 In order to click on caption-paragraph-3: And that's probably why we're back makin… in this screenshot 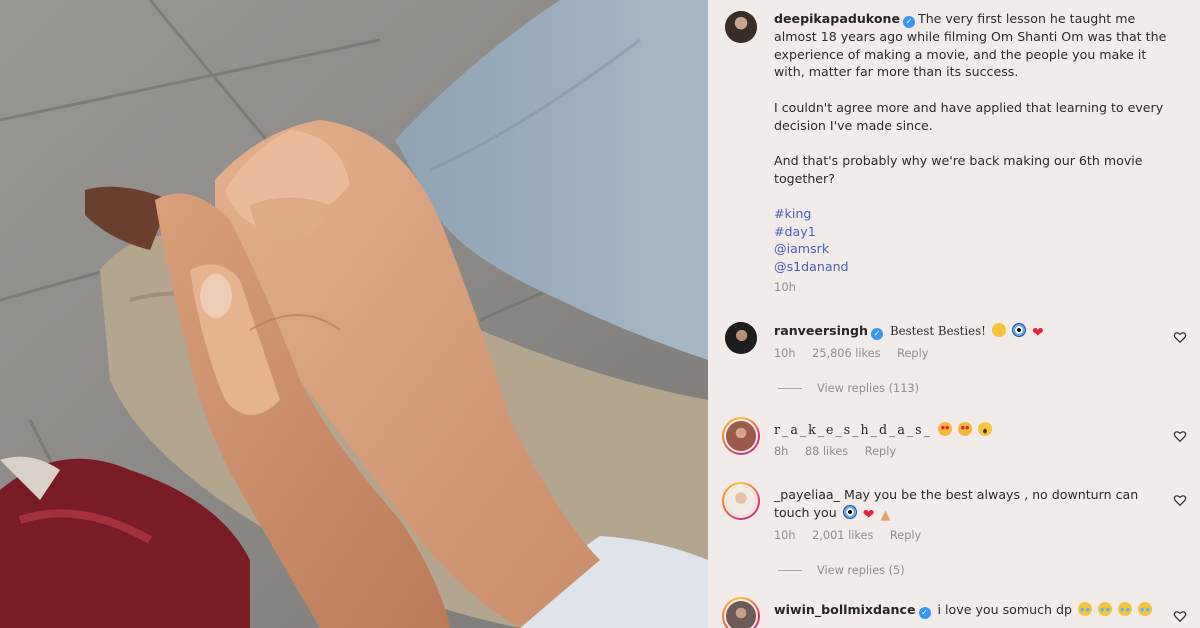, I will do `click(958, 169)`.